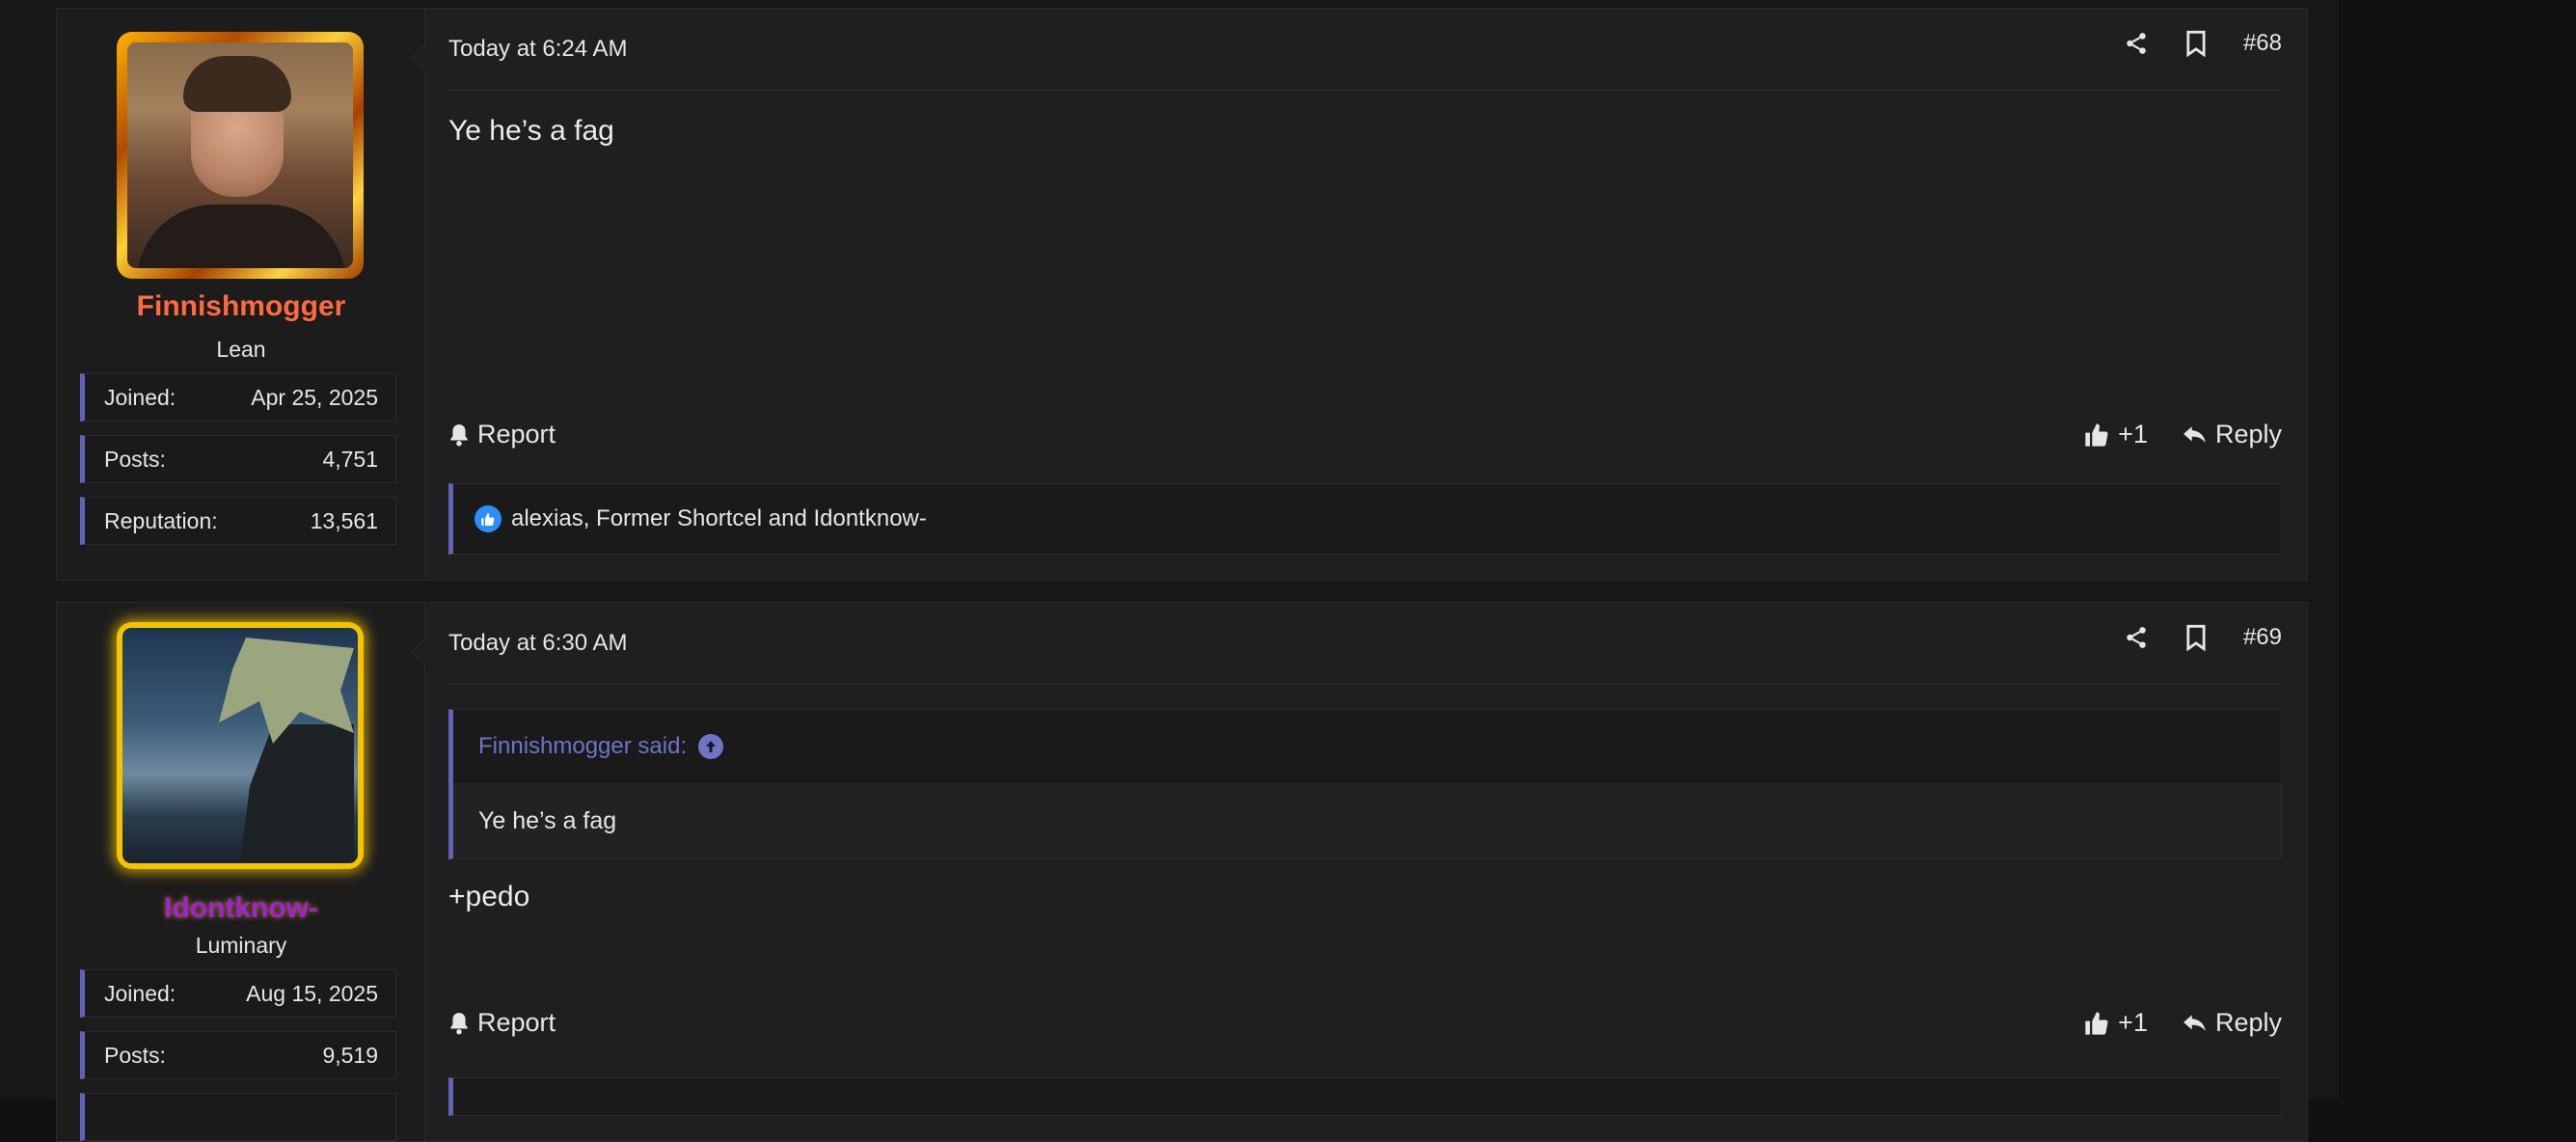 This screenshot has width=2576, height=1142. What do you see at coordinates (488, 518) in the screenshot?
I see `like-reaction-icon` at bounding box center [488, 518].